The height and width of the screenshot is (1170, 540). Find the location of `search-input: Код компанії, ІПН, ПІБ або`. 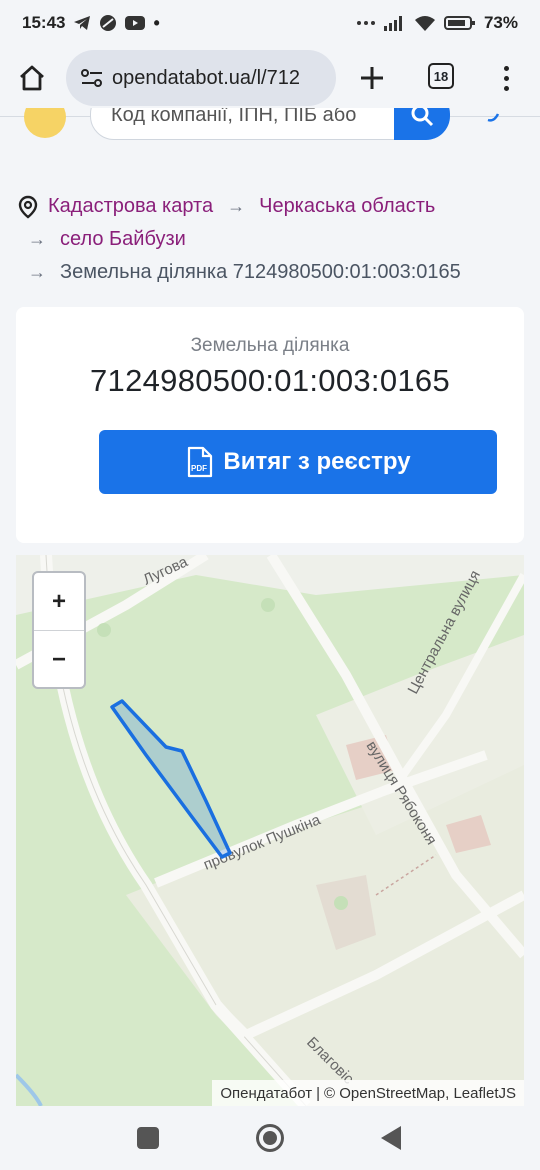

search-input: Код компанії, ІПН, ПІБ або is located at coordinates (245, 124).